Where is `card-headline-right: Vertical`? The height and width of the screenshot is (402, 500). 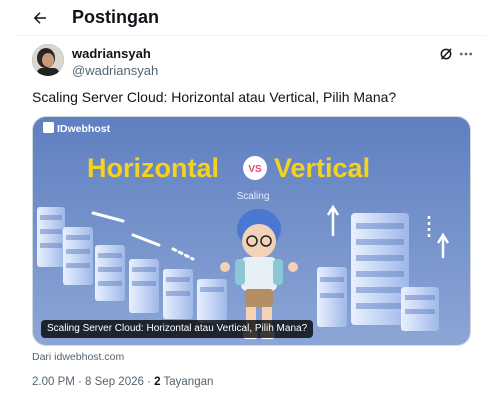 card-headline-right: Vertical is located at coordinates (322, 168).